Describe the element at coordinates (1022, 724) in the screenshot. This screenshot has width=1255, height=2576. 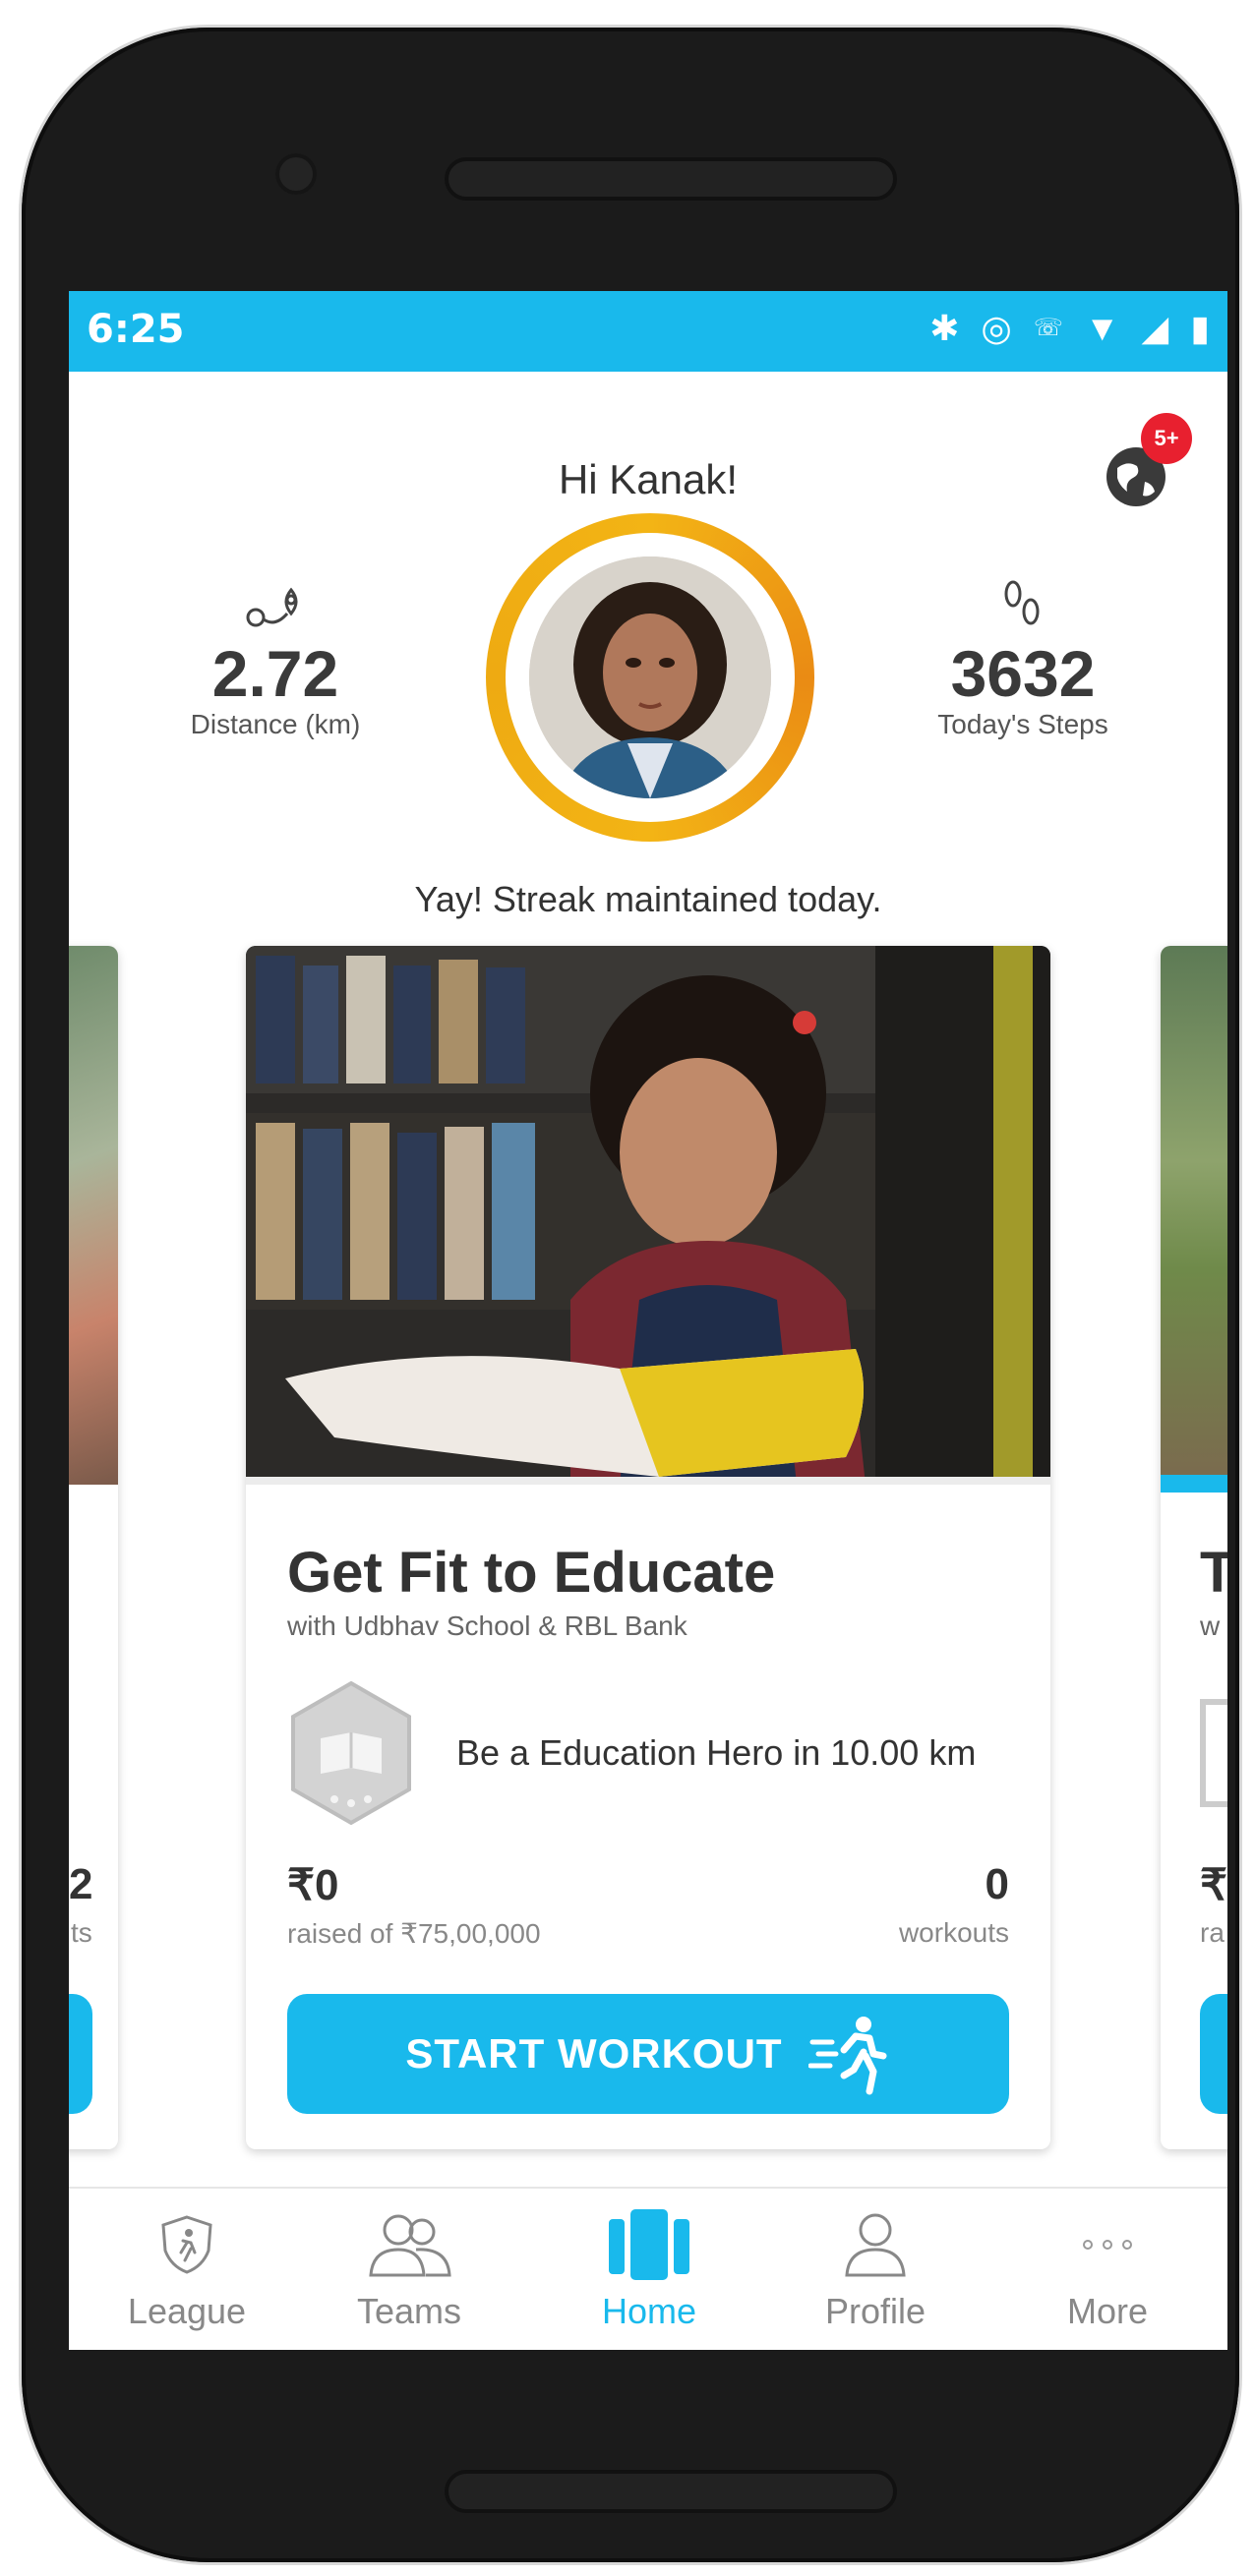
I see `steps-label: Today's Steps` at that location.